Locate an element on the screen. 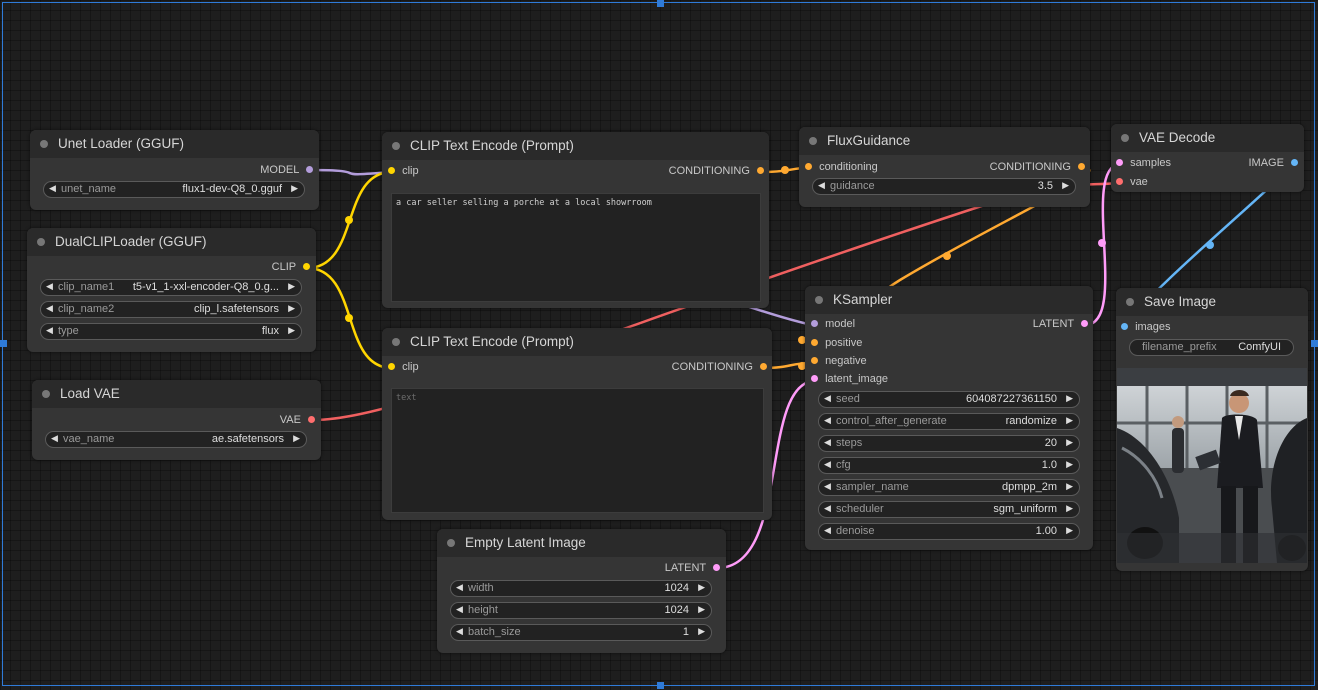 This screenshot has width=1318, height=690. node-header: KSampler is located at coordinates (949, 300).